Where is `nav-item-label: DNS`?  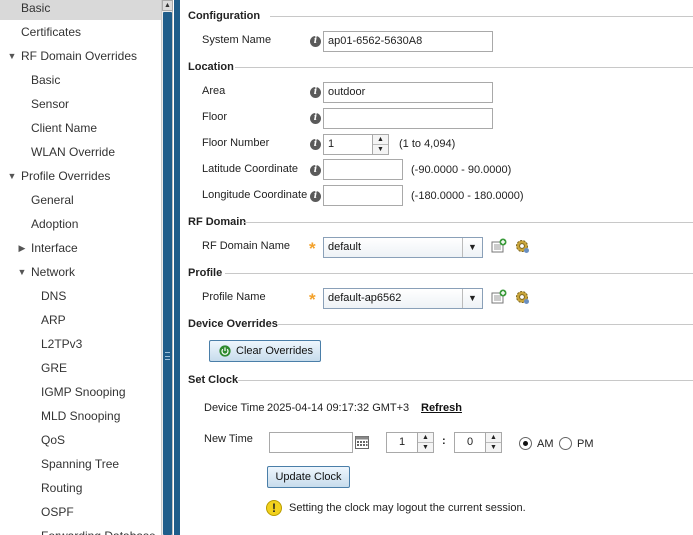
nav-item-label: DNS is located at coordinates (54, 296).